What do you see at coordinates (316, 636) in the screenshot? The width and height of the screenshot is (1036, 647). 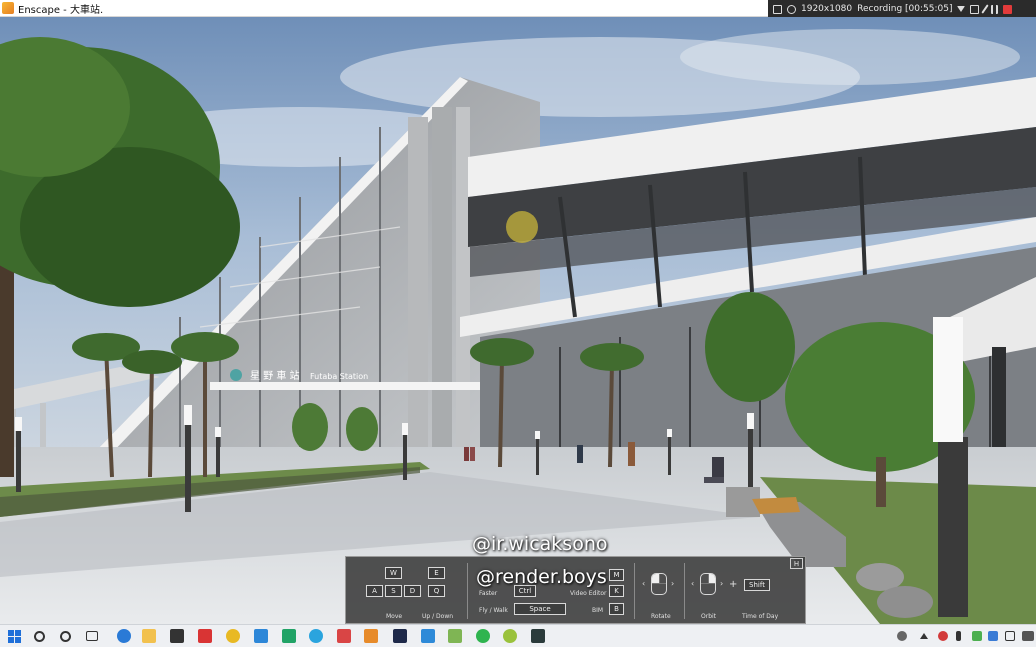 I see `telegram-icon` at bounding box center [316, 636].